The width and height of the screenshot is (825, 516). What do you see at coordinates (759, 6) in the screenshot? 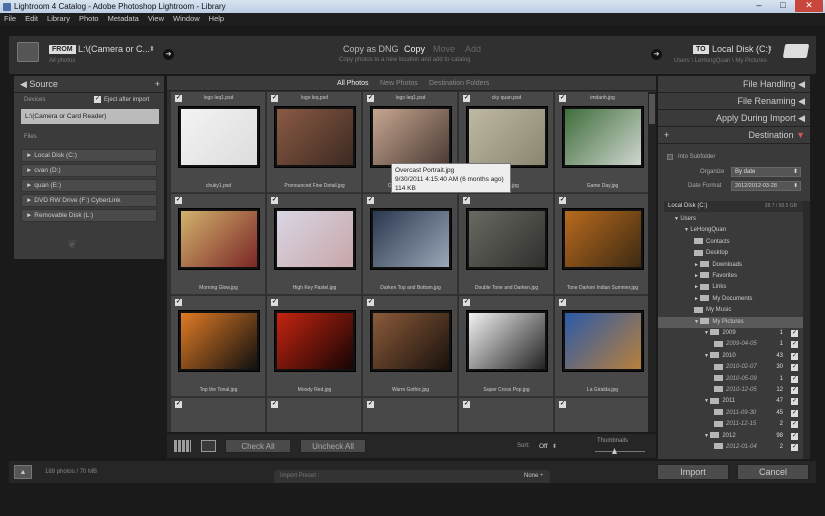
I see `minimize-button: –` at bounding box center [759, 6].